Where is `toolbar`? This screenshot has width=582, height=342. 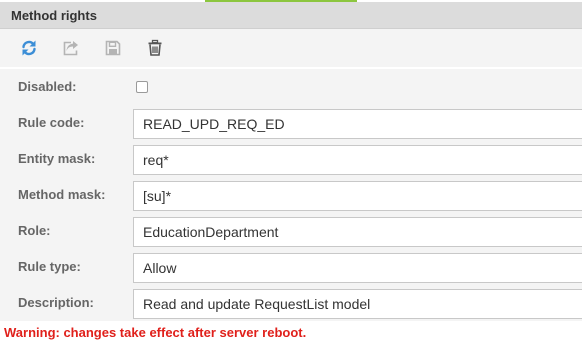 toolbar is located at coordinates (291, 48).